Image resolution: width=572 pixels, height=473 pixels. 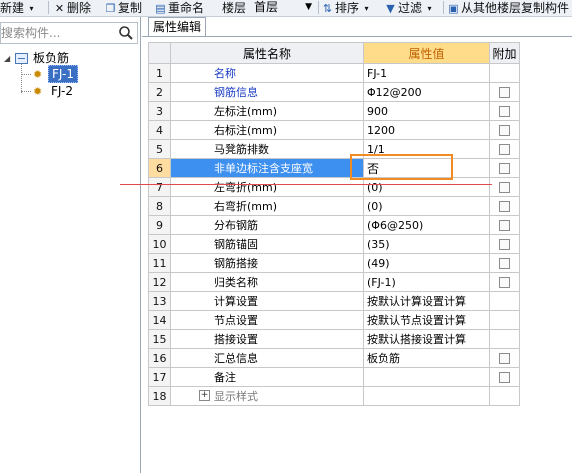 I want to click on row-number: 6, so click(x=159, y=168).